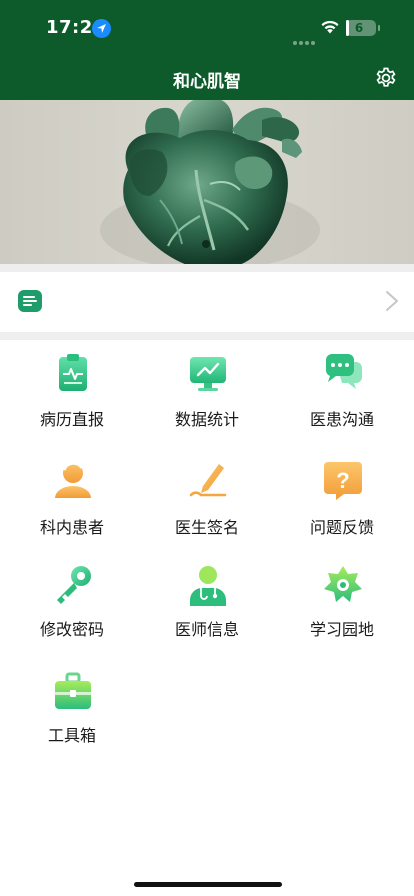  I want to click on notice-row, so click(207, 302).